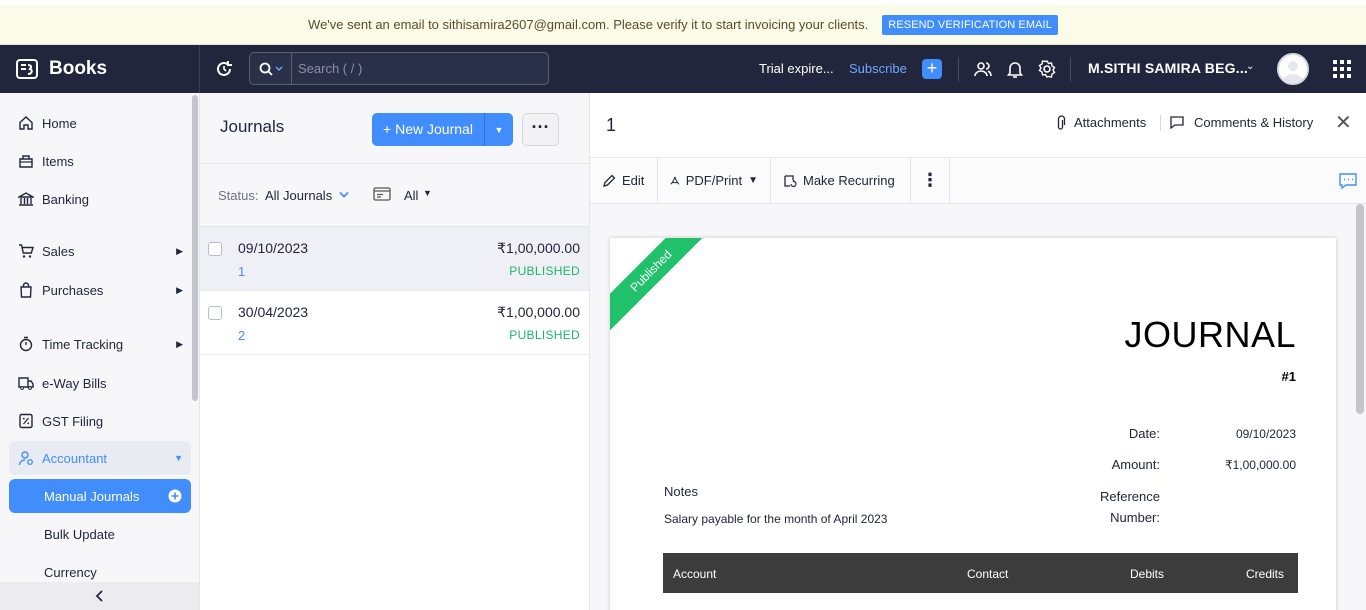 This screenshot has height=610, width=1366. Describe the element at coordinates (195, 248) in the screenshot. I see `sidebar-scrollbar` at that location.